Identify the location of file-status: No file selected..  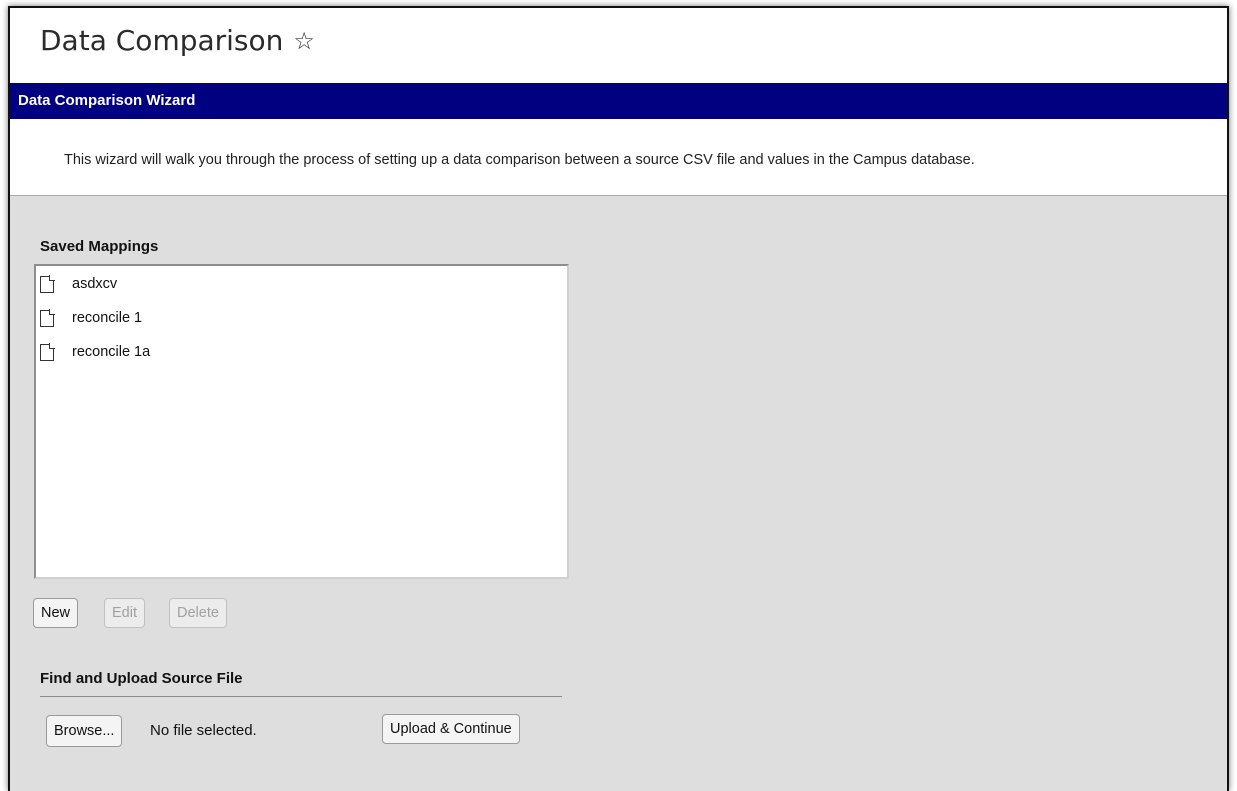
(203, 730).